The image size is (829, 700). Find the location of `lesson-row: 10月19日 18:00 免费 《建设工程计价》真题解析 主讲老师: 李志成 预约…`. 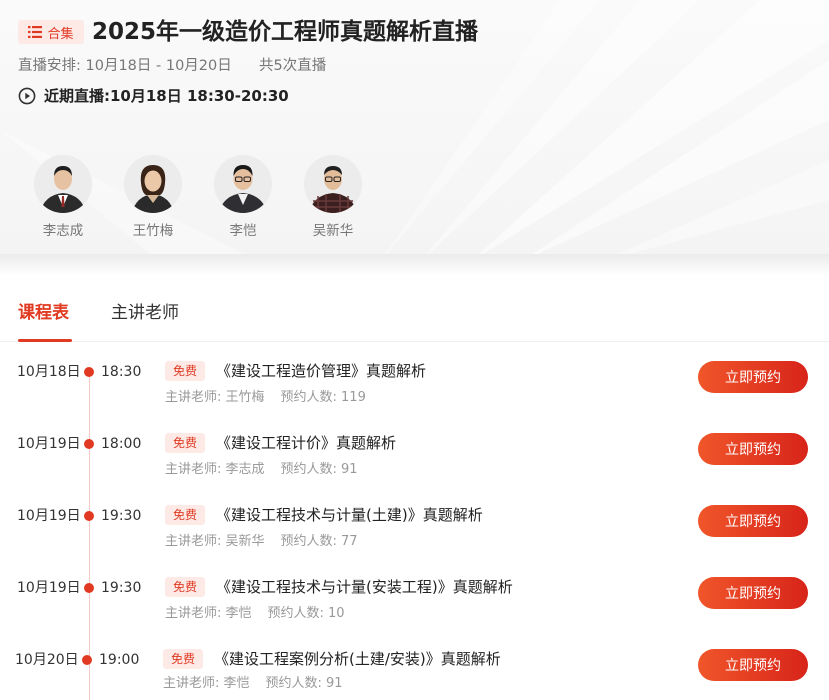

lesson-row: 10月19日 18:00 免费 《建设工程计价》真题解析 主讲老师: 李志成 预约… is located at coordinates (414, 462).